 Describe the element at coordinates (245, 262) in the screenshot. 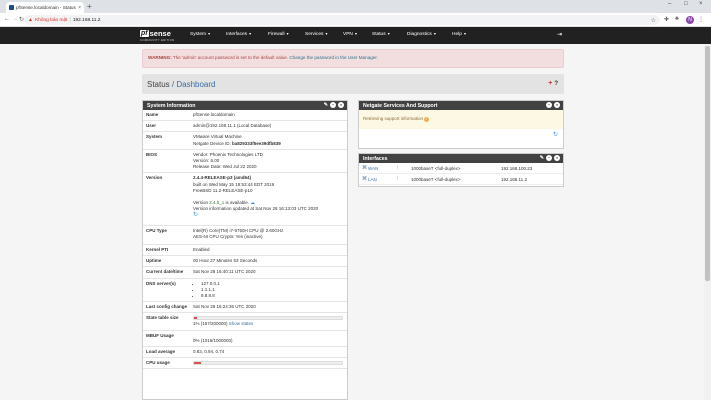

I see `table-row: Uptime 00 Hour 27 Minutes 53 Seconds` at that location.